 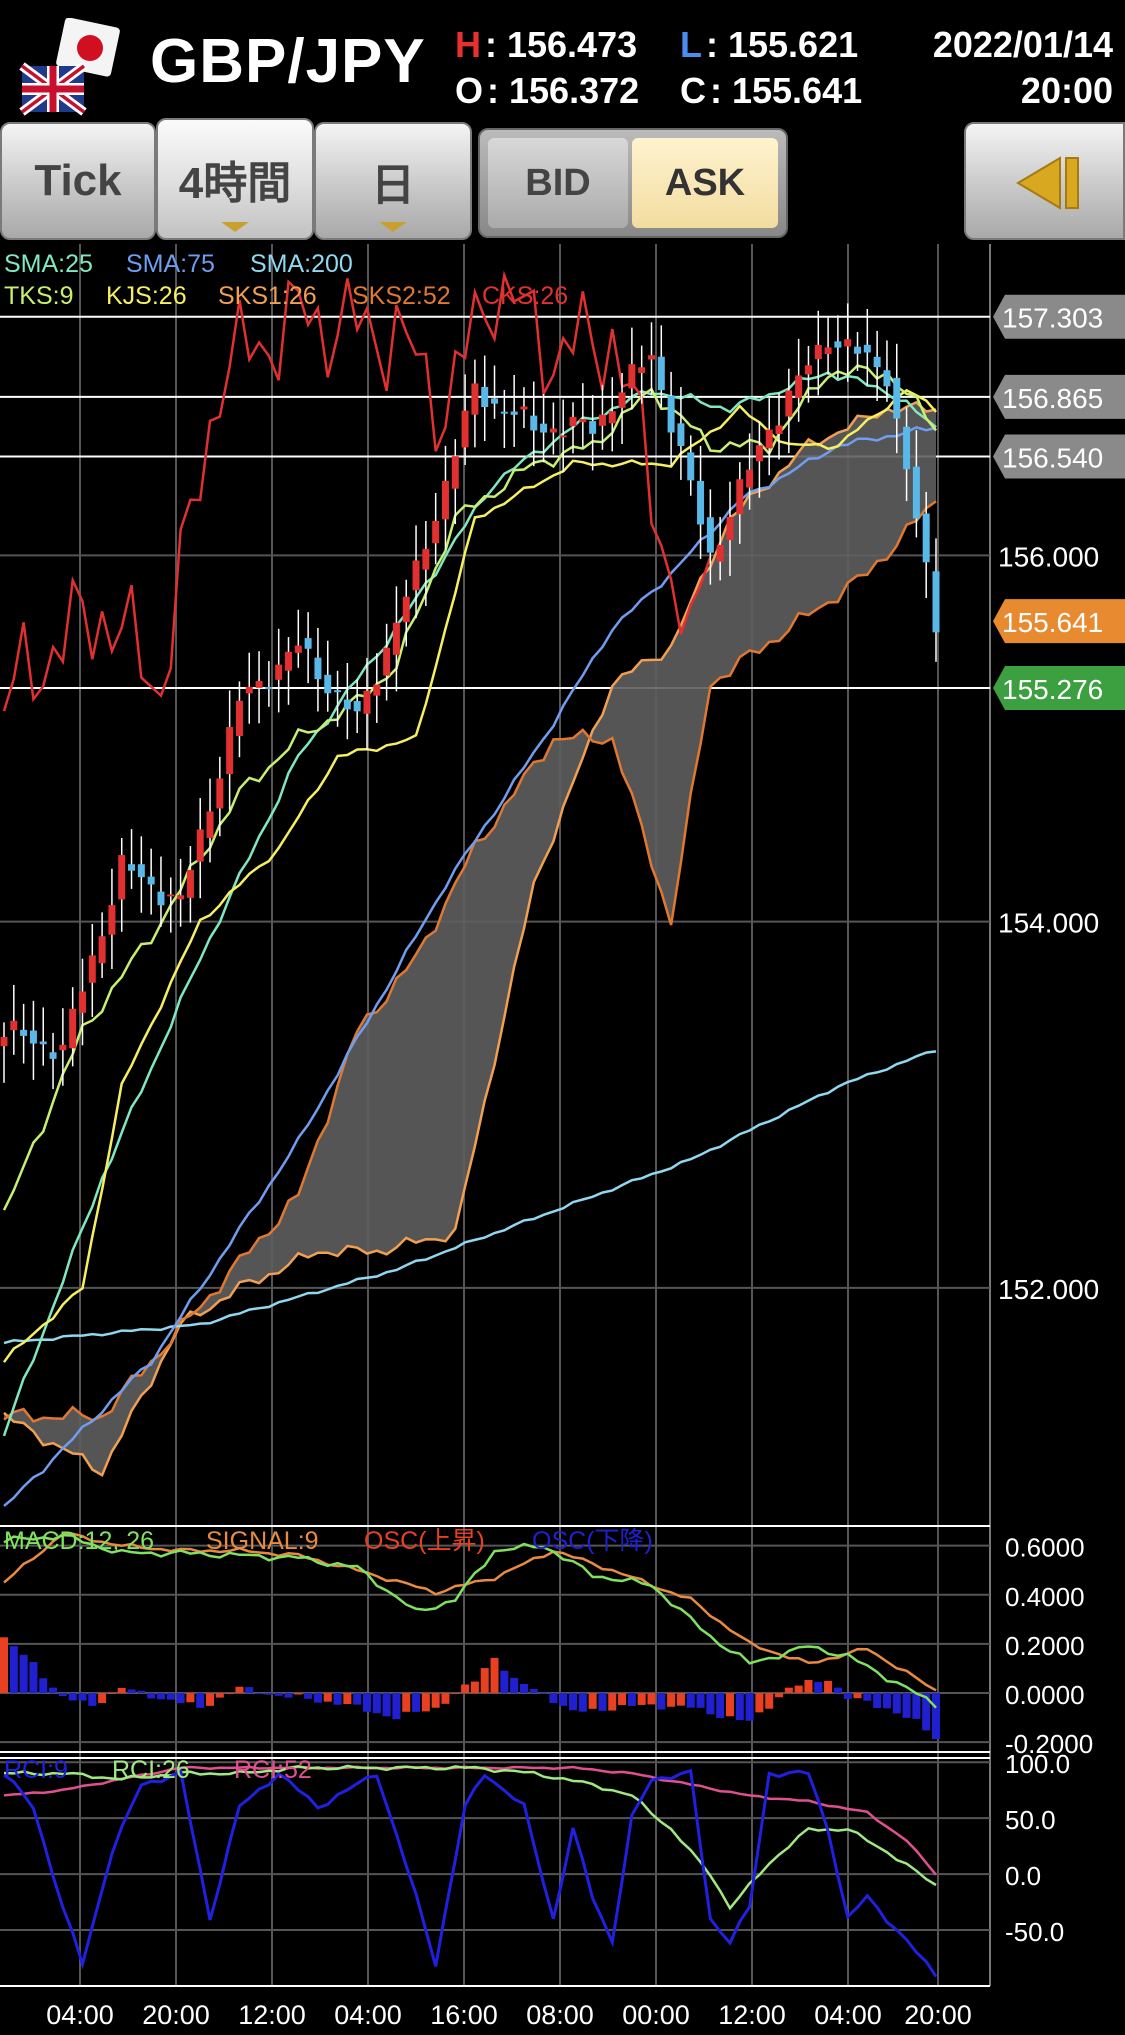 I want to click on low-value: L: 155.621, so click(x=769, y=44).